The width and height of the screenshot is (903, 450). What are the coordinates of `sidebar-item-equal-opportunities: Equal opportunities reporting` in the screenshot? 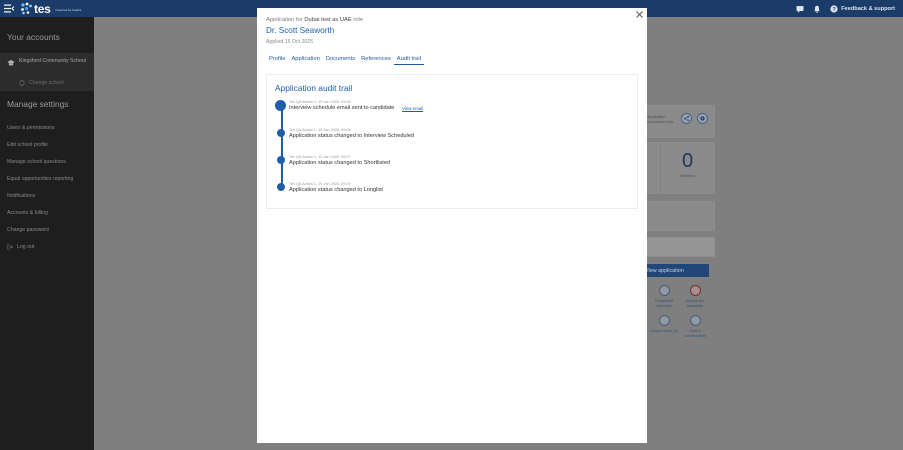 It's located at (40, 179).